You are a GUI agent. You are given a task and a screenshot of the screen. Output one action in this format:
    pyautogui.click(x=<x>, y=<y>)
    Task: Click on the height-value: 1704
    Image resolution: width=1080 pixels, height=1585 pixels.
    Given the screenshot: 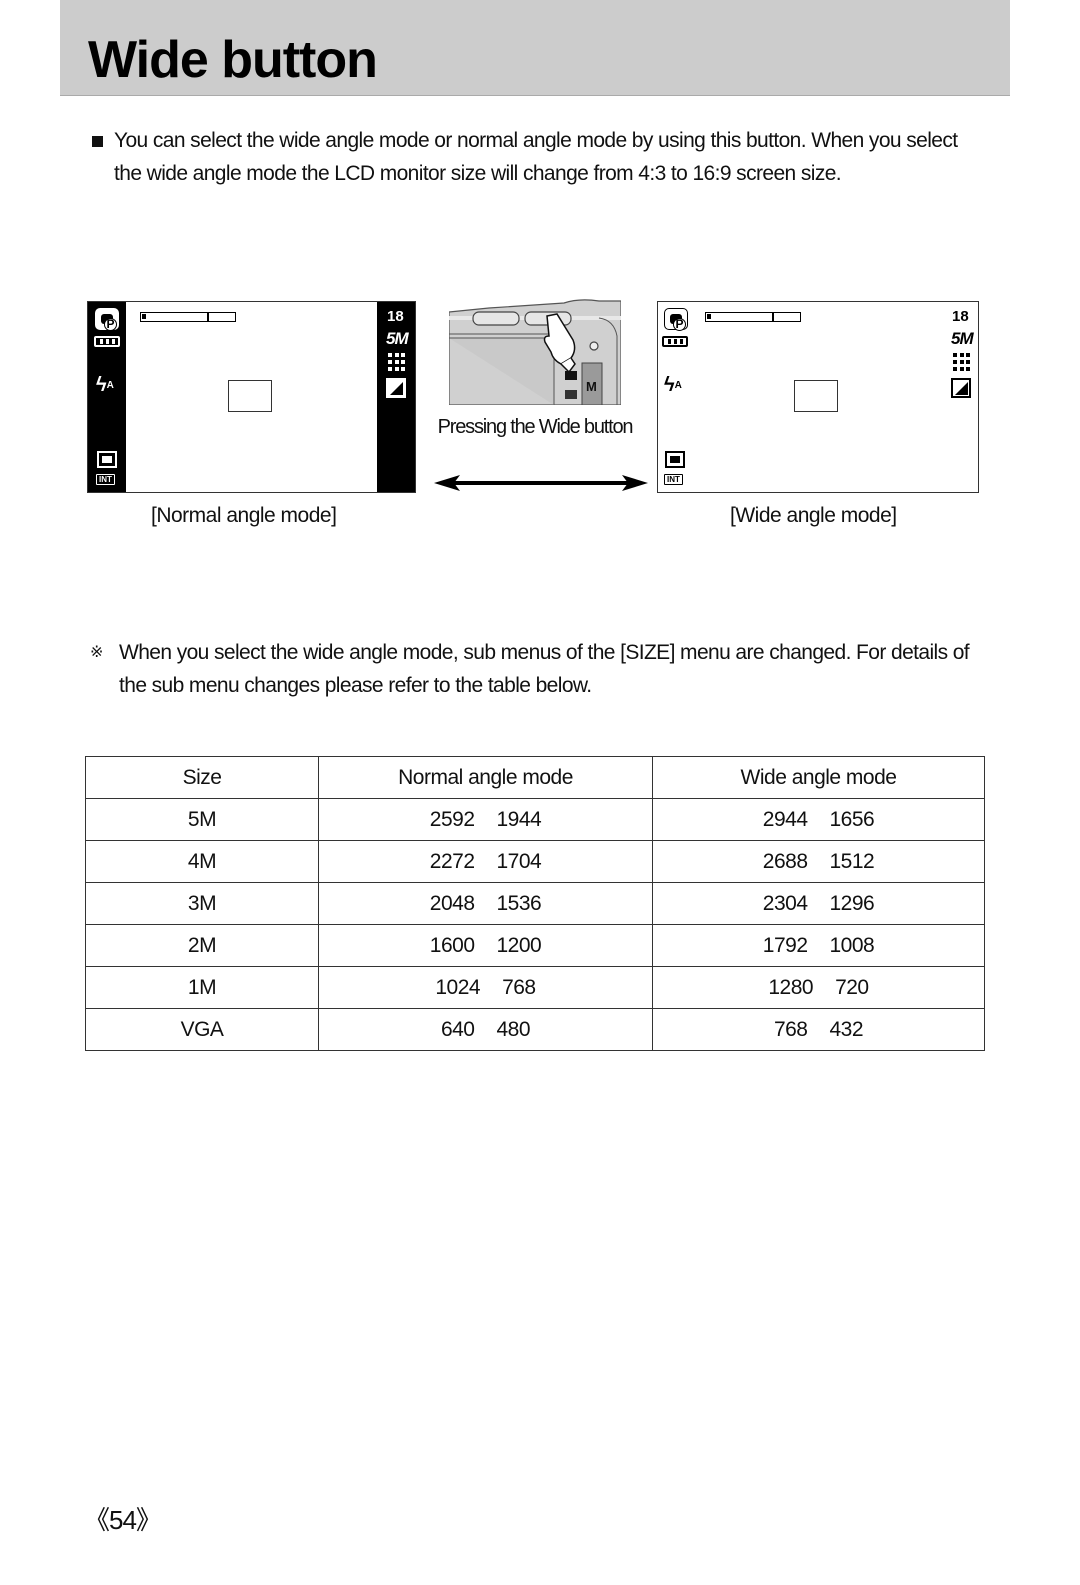 What is the action you would take?
    pyautogui.click(x=519, y=861)
    